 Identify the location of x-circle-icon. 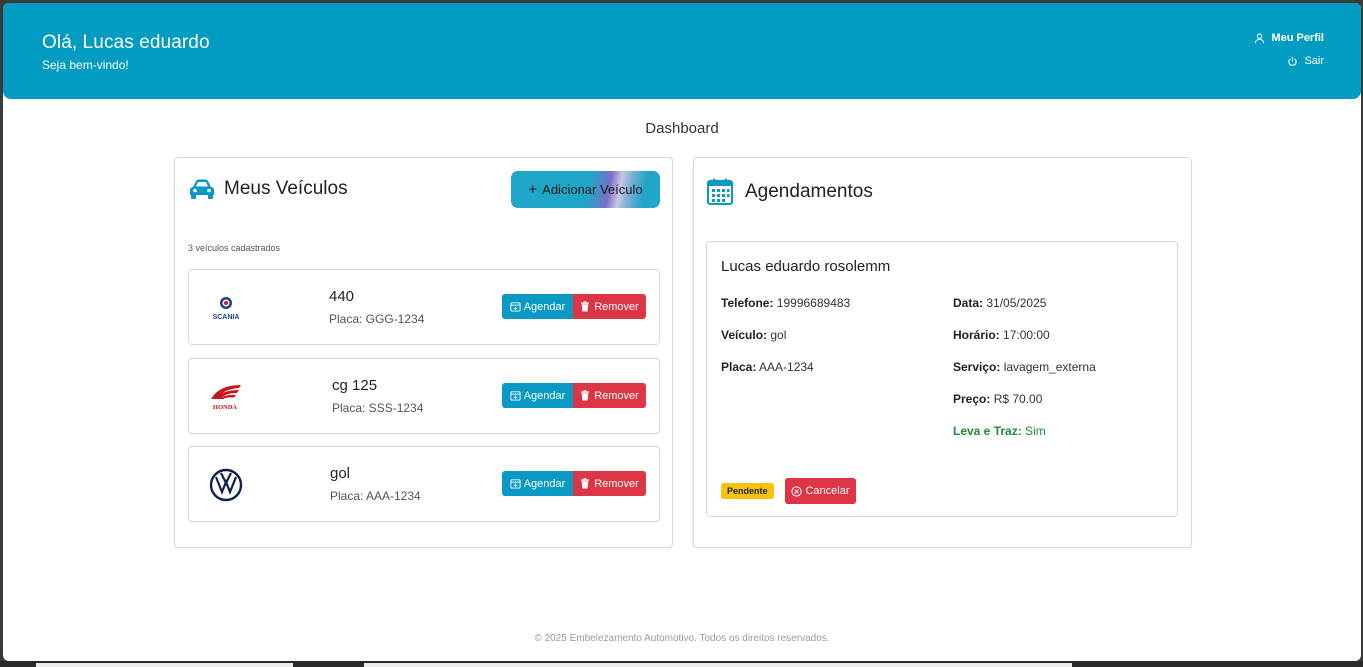
(797, 491).